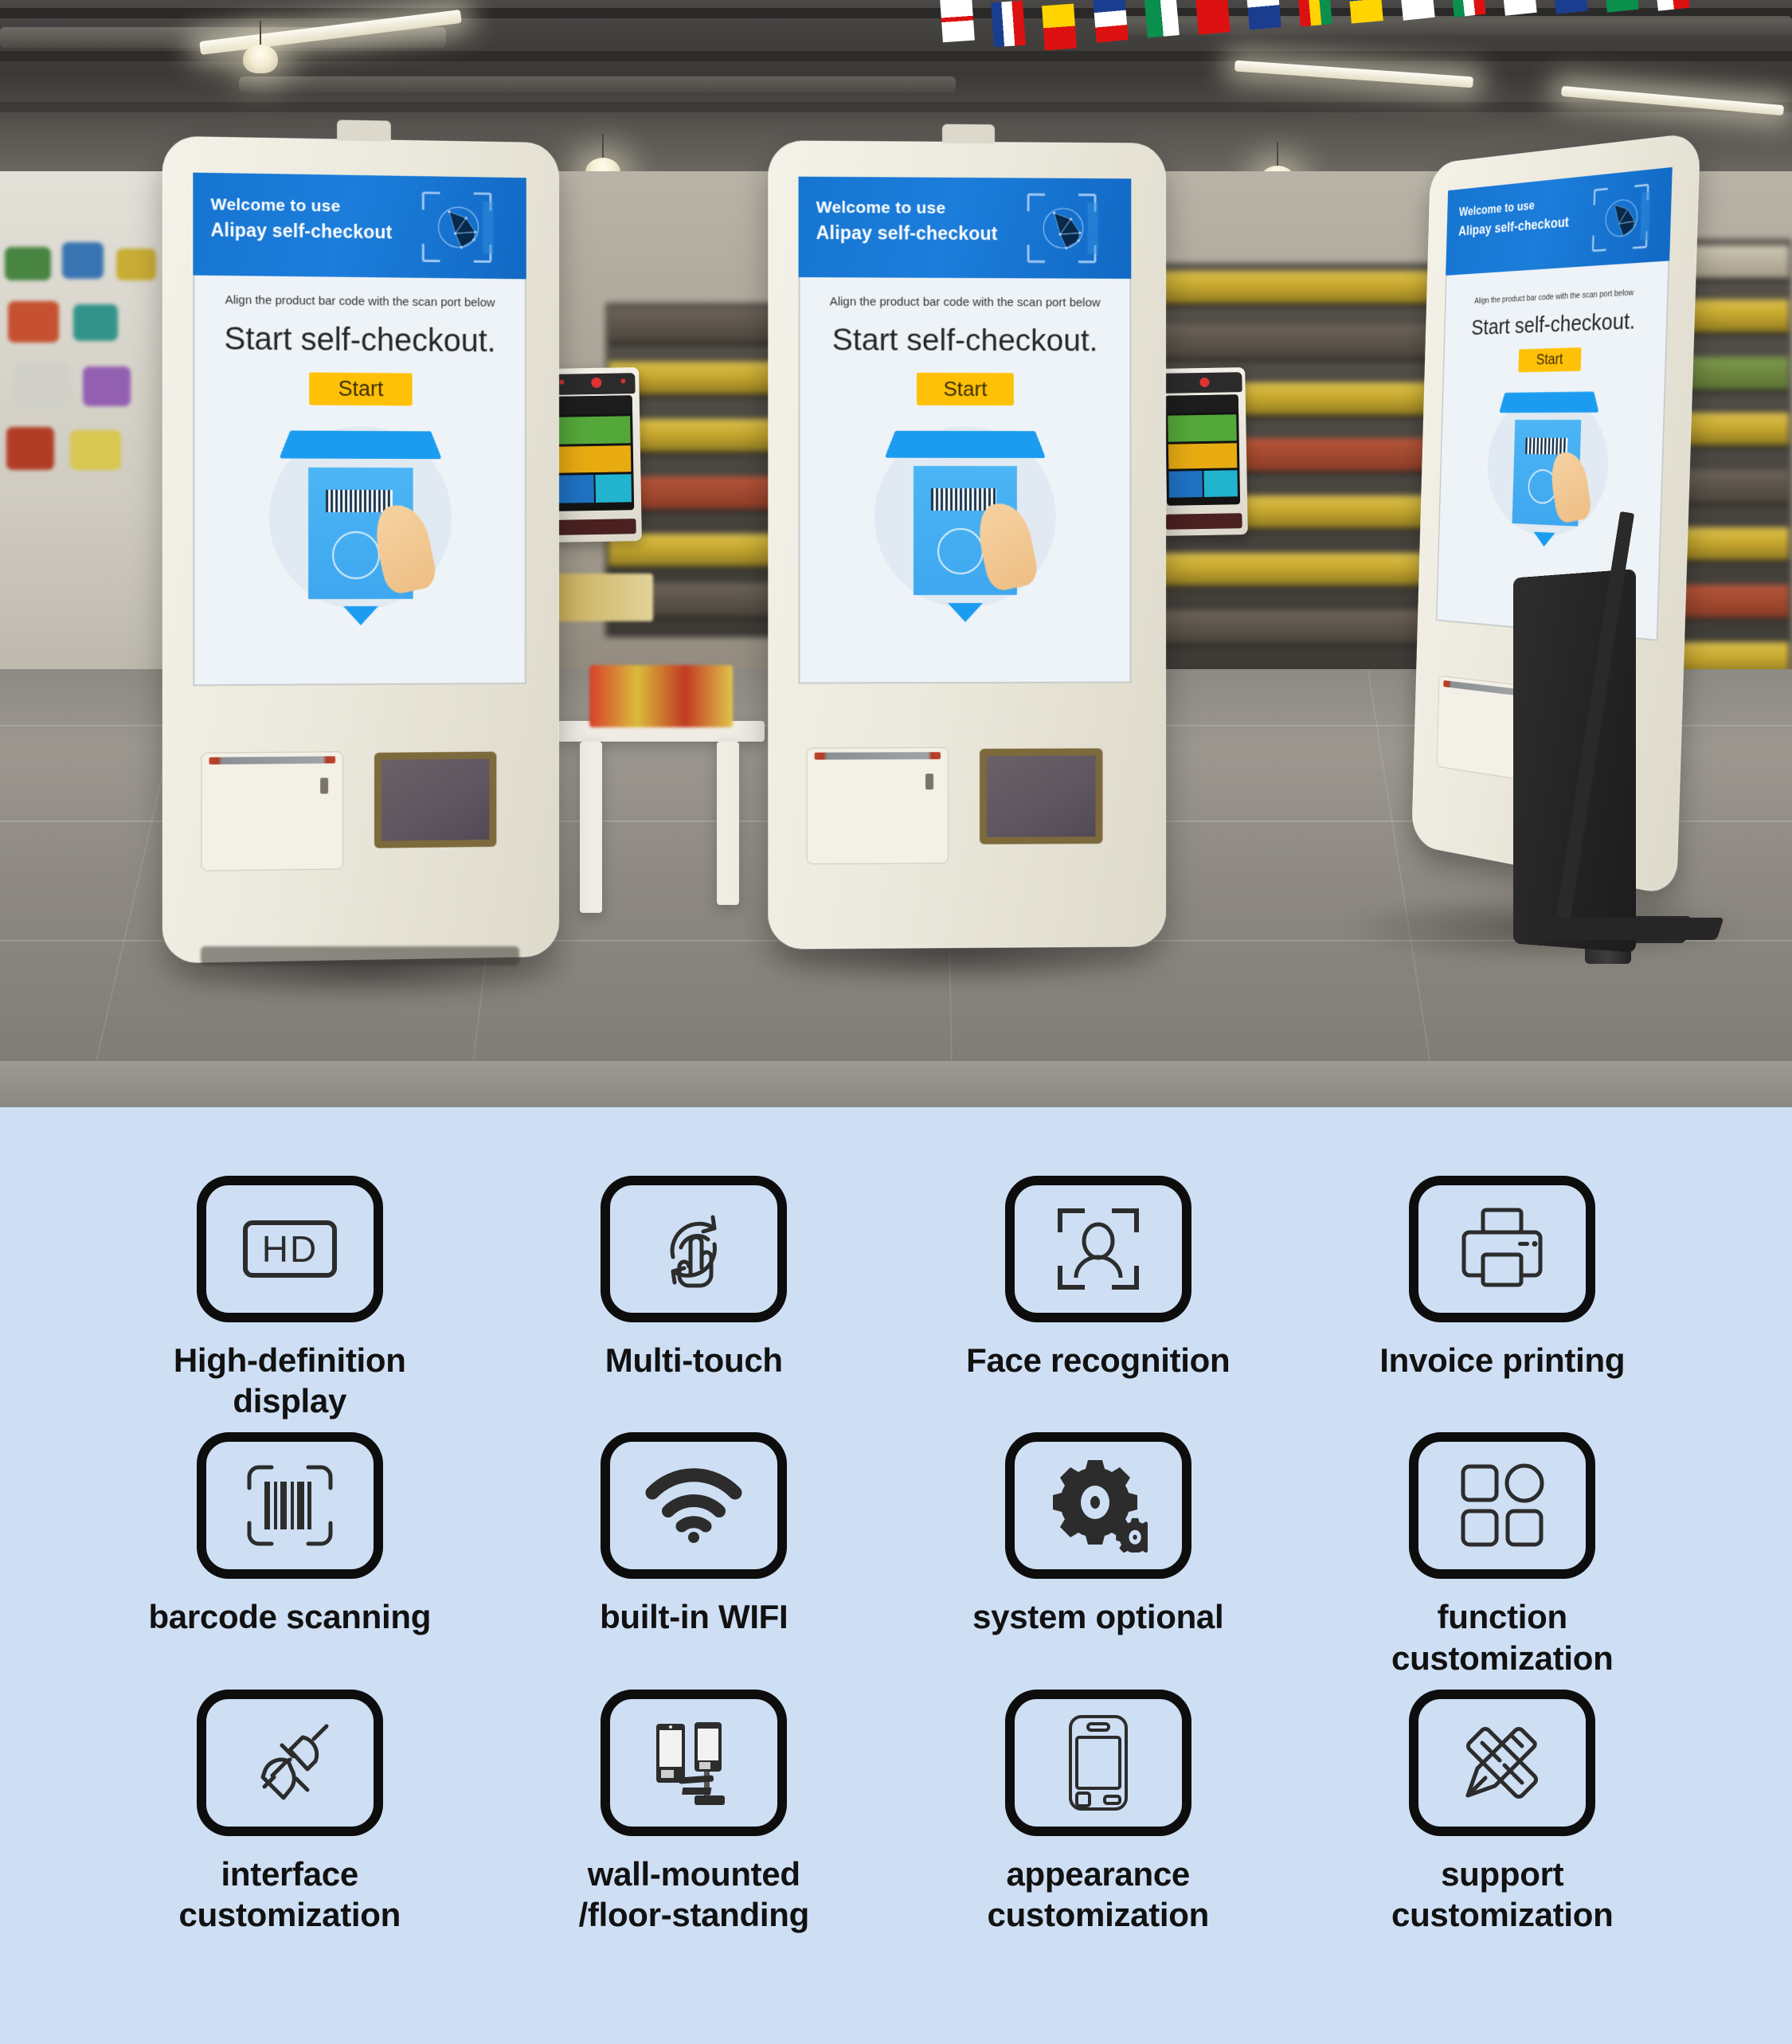 The width and height of the screenshot is (1792, 2044). I want to click on feature-support-customization: support customization, so click(1503, 1812).